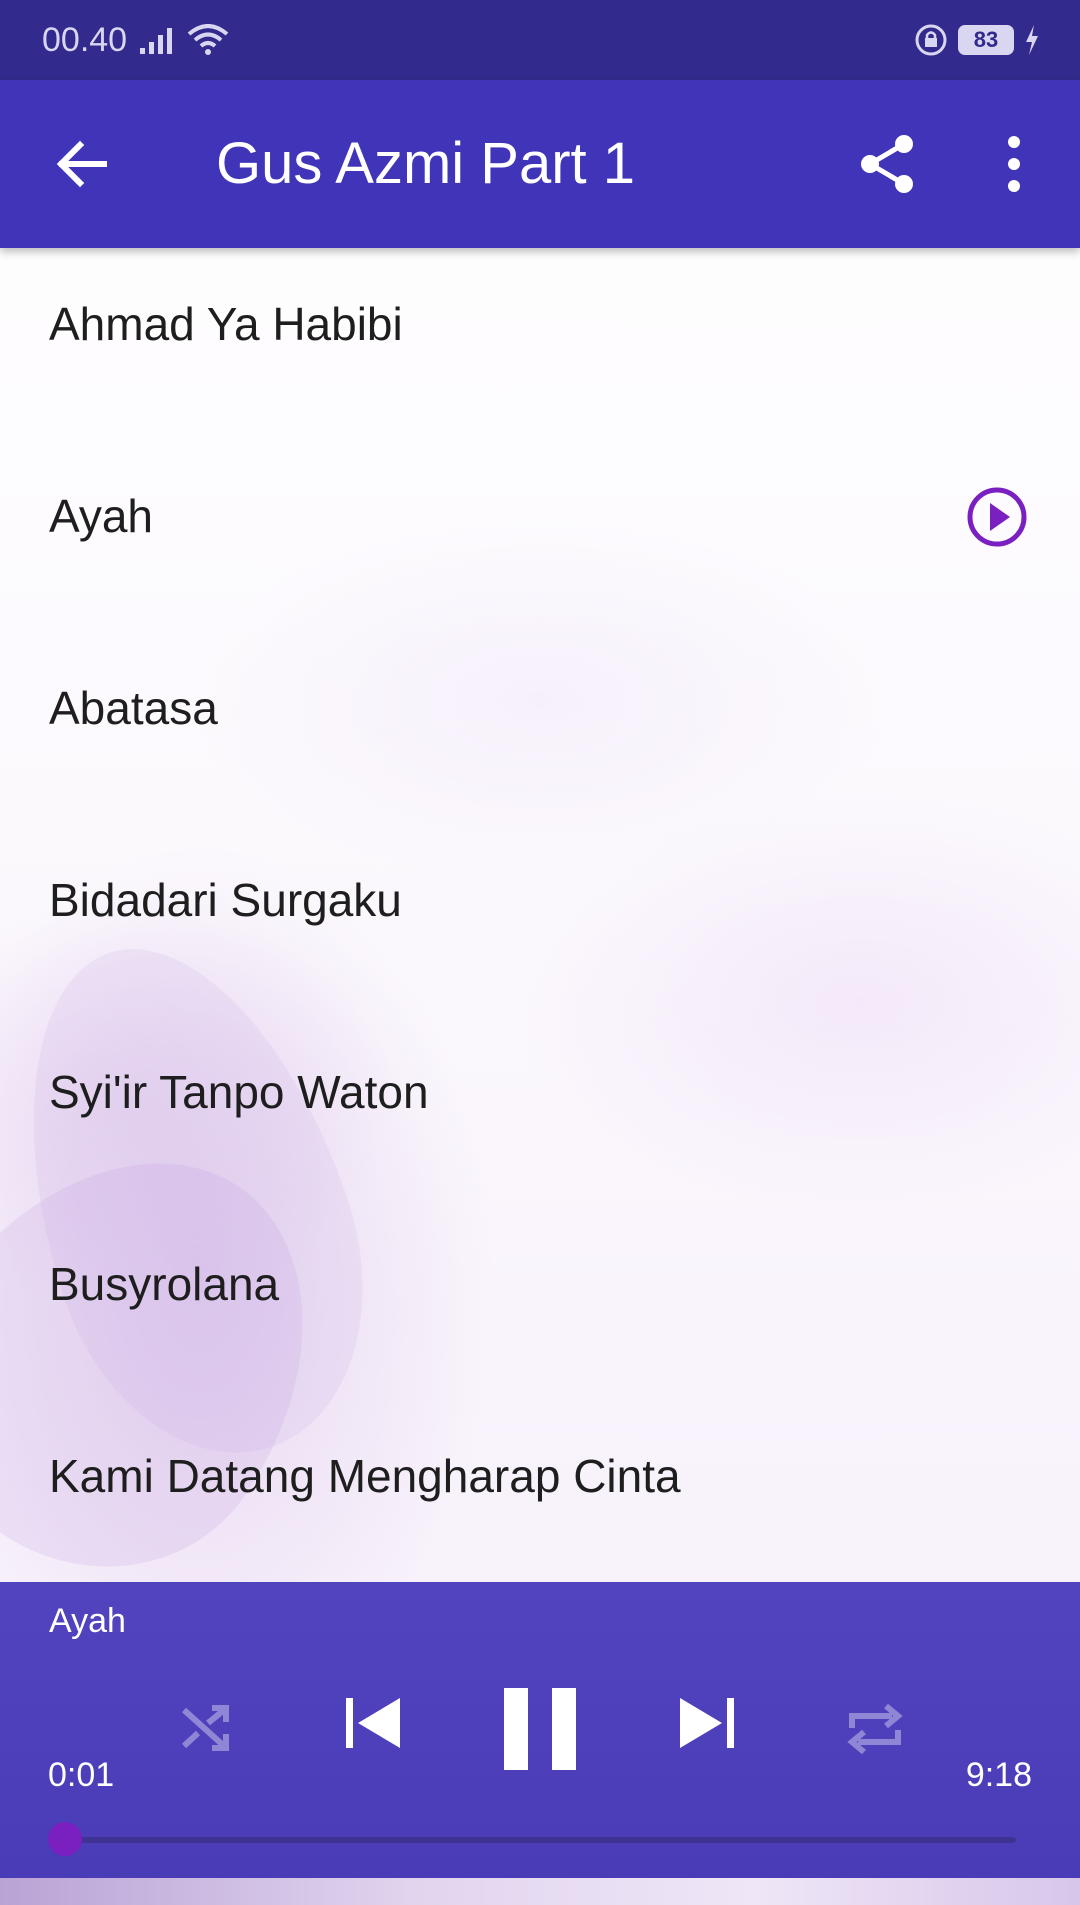 The image size is (1080, 1905). Describe the element at coordinates (85, 39) in the screenshot. I see `status-time: 00.40` at that location.